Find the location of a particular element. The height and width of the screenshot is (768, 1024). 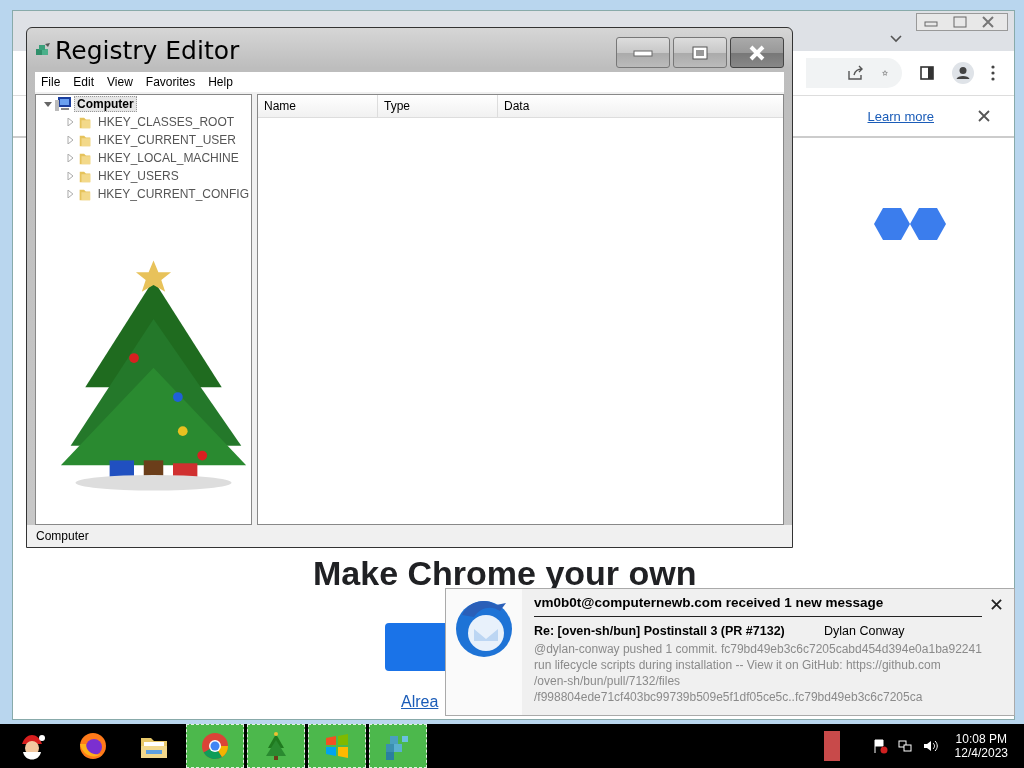

menu-icon is located at coordinates (993, 73).